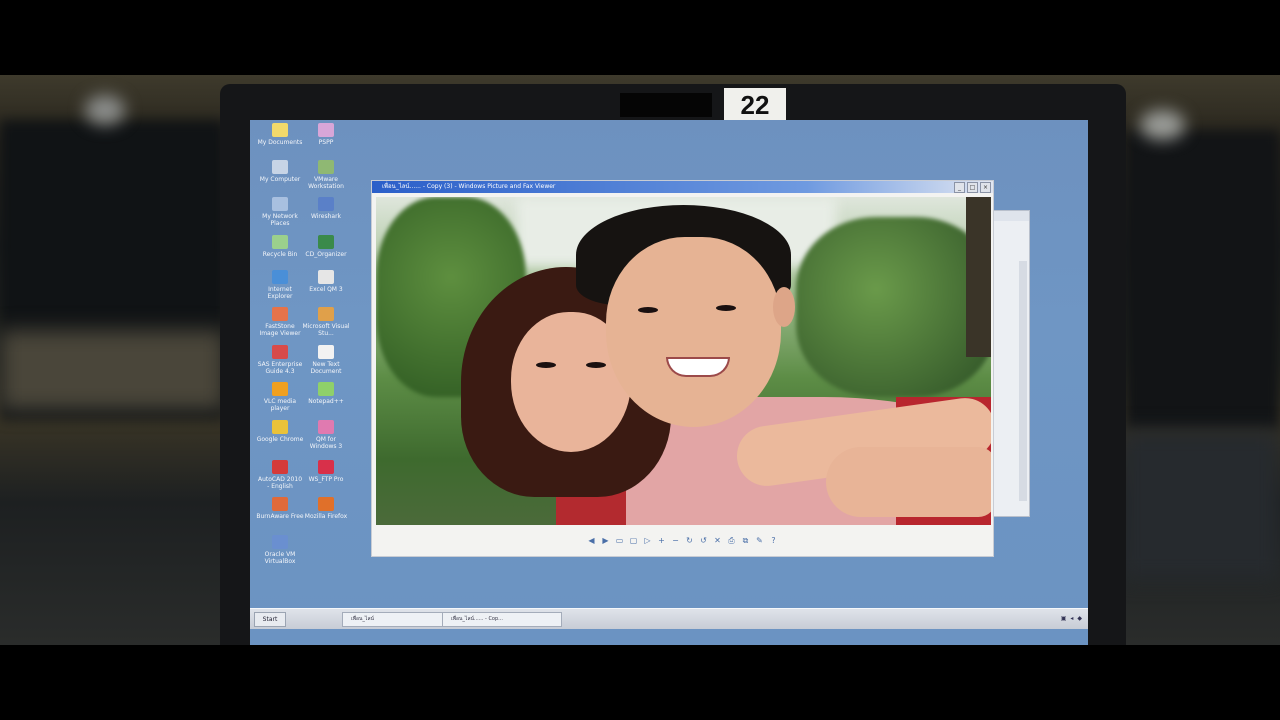 This screenshot has width=1280, height=720. What do you see at coordinates (1064, 618) in the screenshot?
I see `tray-network-icon: ▣` at bounding box center [1064, 618].